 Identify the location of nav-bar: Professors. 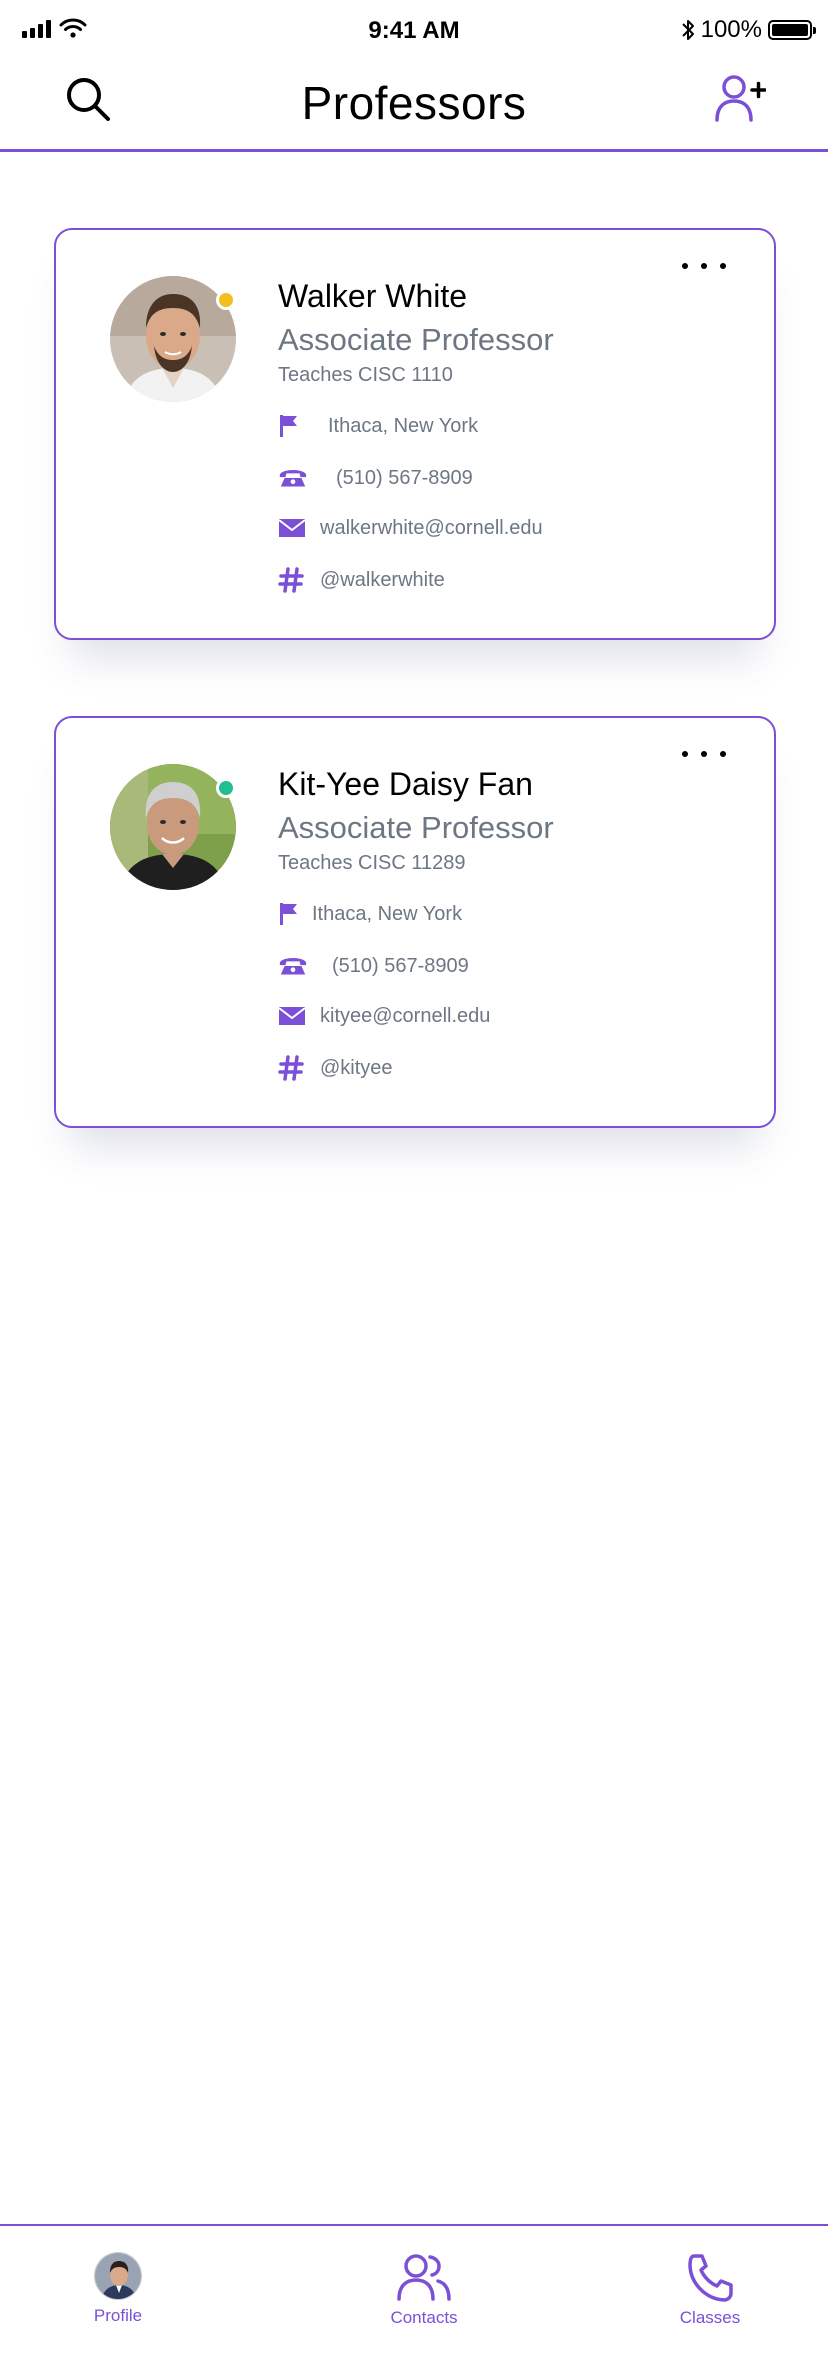
(414, 106).